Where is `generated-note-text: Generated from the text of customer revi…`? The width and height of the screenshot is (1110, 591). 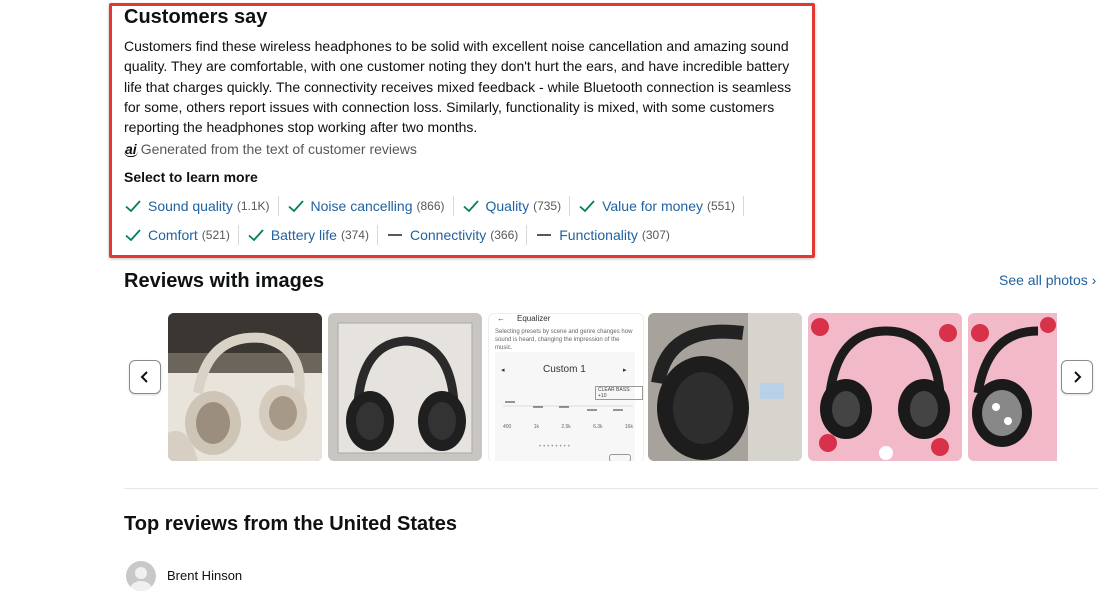
generated-note-text: Generated from the text of customer revi… is located at coordinates (278, 149).